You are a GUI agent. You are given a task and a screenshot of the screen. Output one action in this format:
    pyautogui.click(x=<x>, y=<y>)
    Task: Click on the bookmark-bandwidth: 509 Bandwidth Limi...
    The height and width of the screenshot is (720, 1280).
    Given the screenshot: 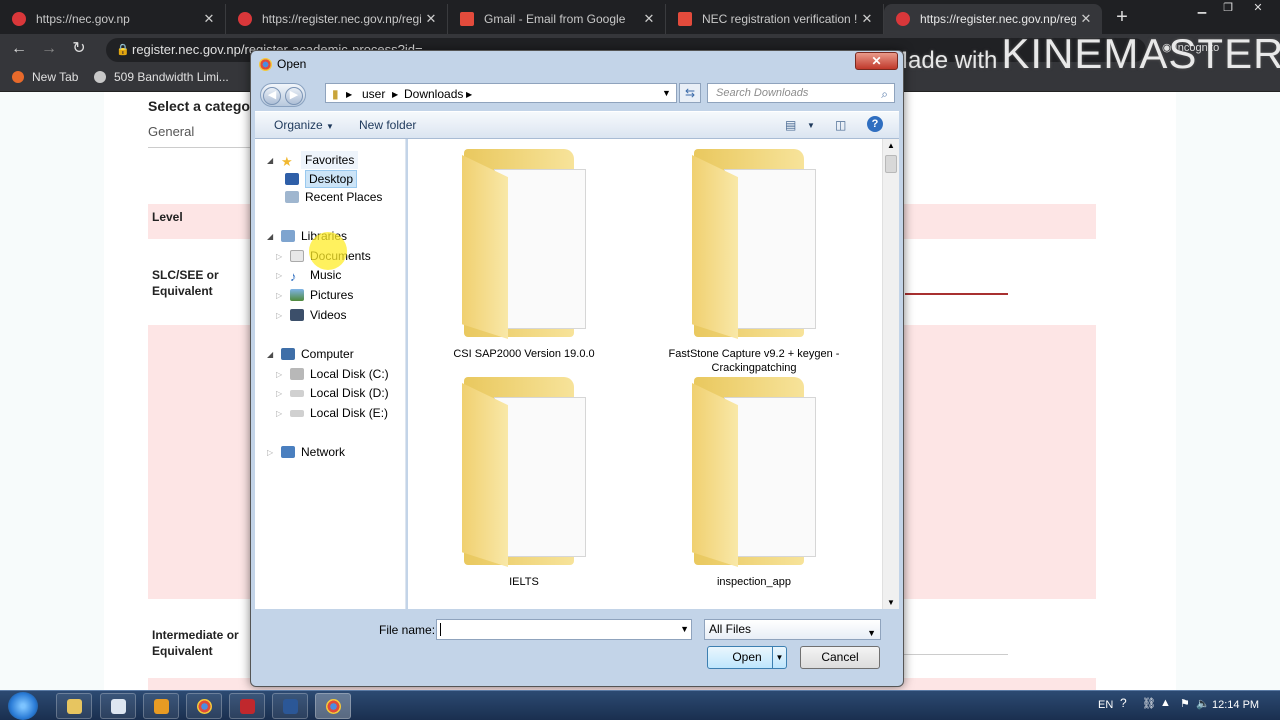 What is the action you would take?
    pyautogui.click(x=161, y=77)
    